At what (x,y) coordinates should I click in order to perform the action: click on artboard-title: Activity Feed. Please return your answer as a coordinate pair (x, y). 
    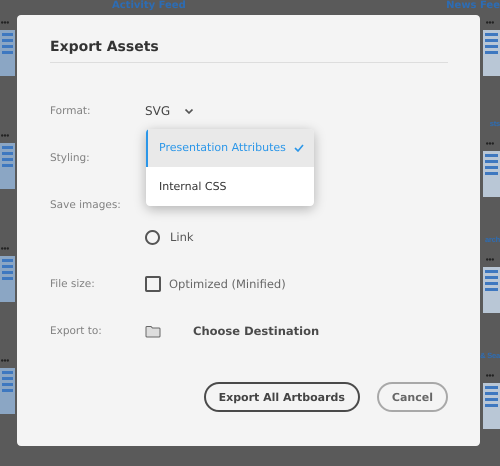
    Looking at the image, I should click on (149, 6).